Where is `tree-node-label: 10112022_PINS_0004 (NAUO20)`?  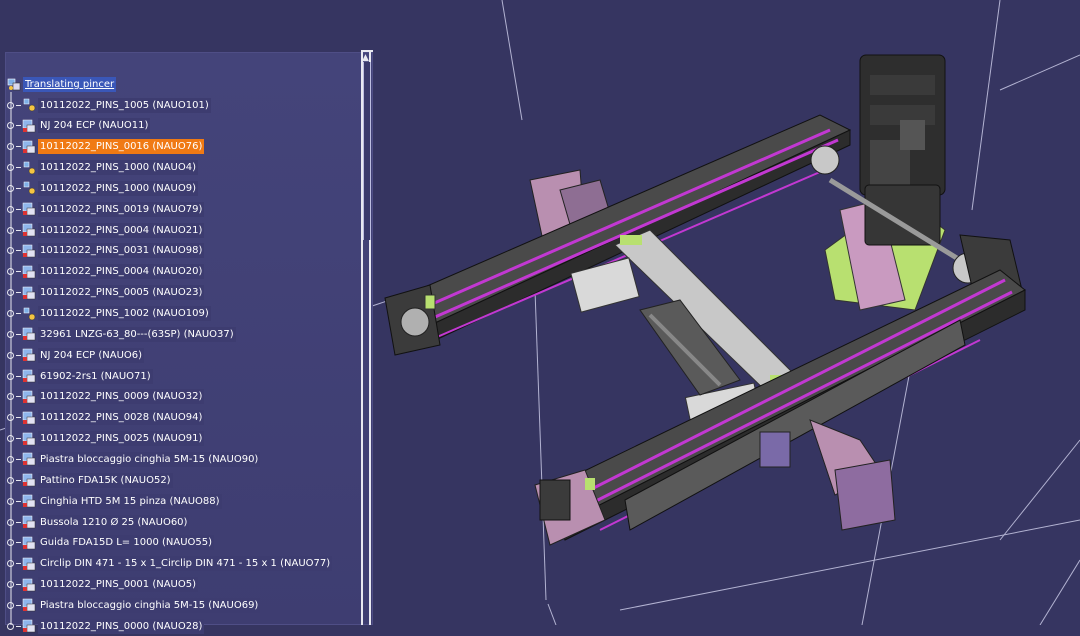
tree-node-label: 10112022_PINS_0004 (NAUO20) is located at coordinates (121, 272).